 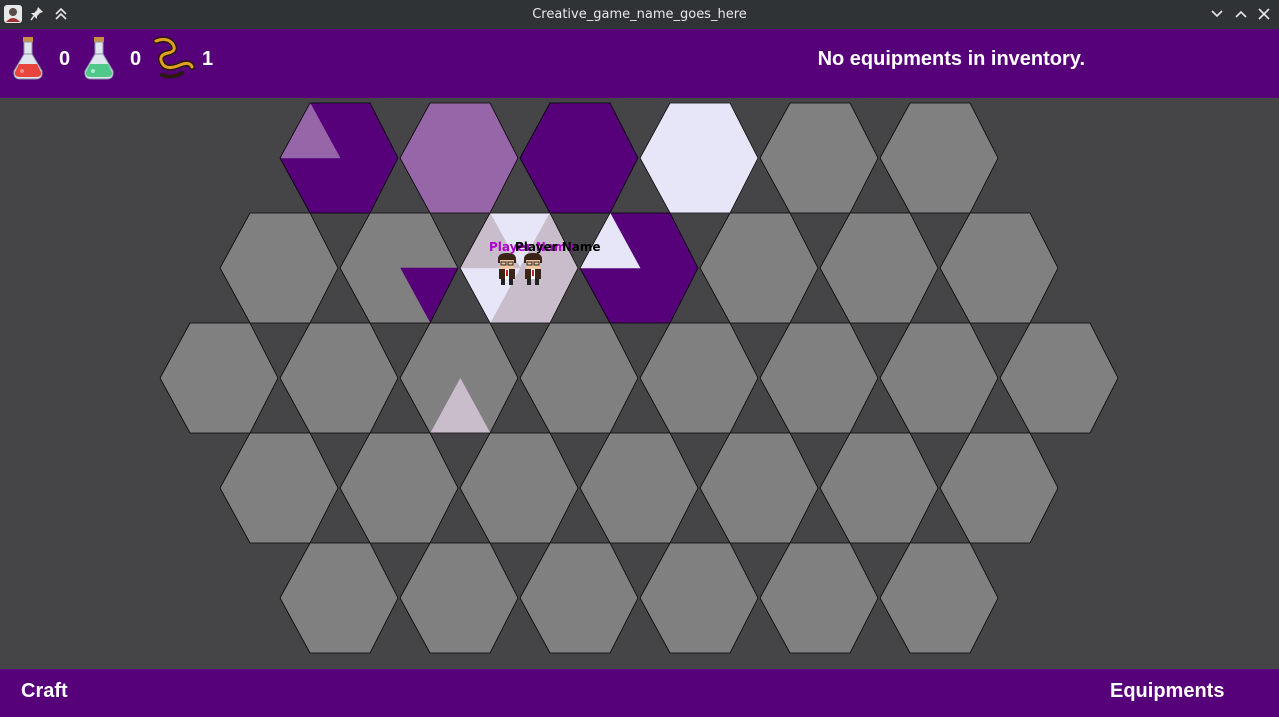 What do you see at coordinates (557, 264) in the screenshot?
I see `player-2: Player Name` at bounding box center [557, 264].